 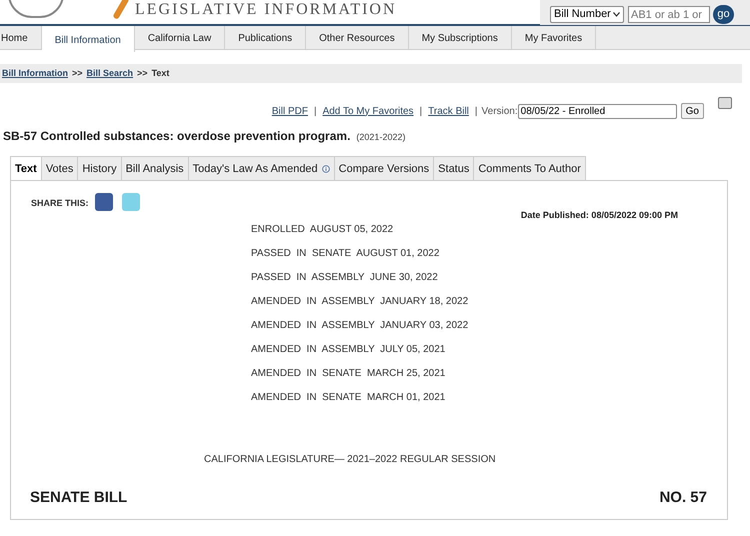 I want to click on history-entry: AMENDED IN SENATE MARCH 25, 2021, so click(x=348, y=374).